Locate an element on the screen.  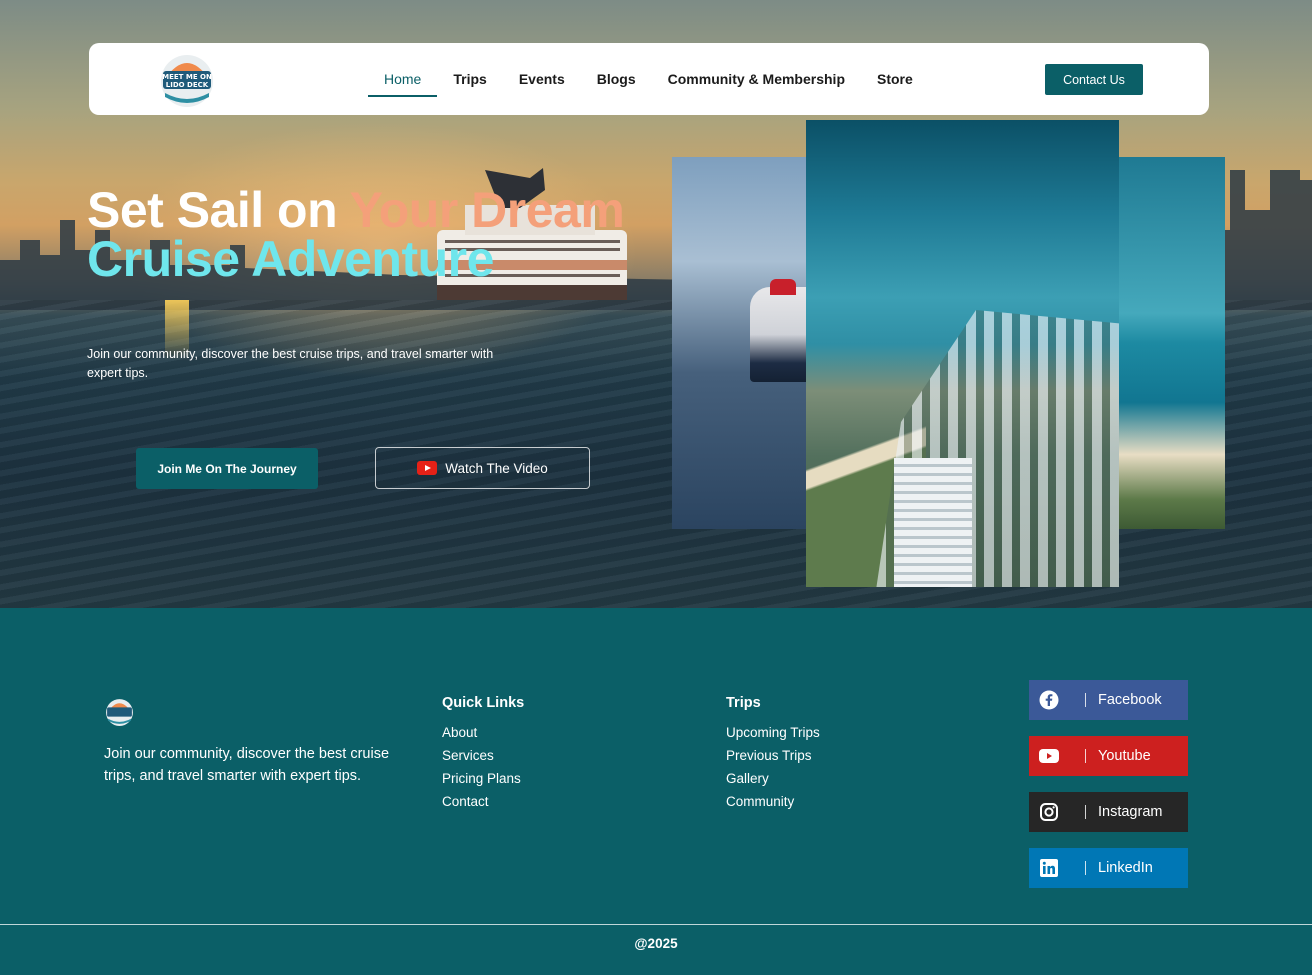
youtube-divider is located at coordinates (1085, 756).